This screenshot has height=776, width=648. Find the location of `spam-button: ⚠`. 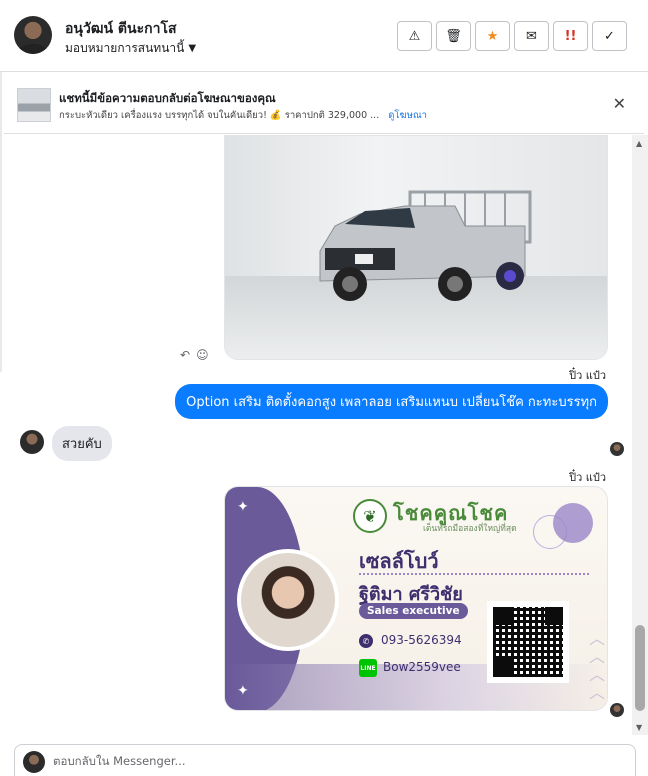

spam-button: ⚠ is located at coordinates (414, 36).